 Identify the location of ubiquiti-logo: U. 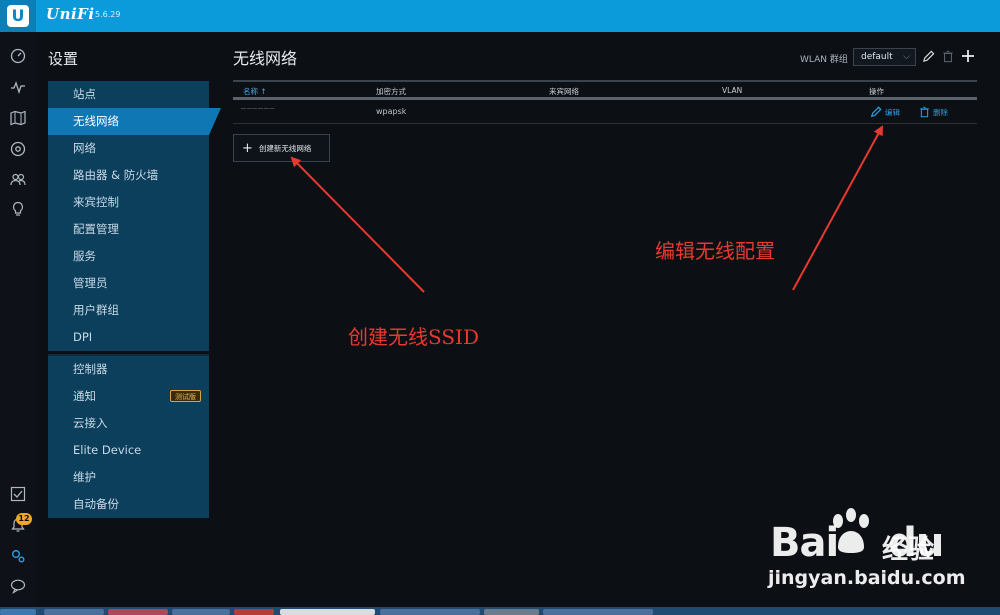
(18, 16).